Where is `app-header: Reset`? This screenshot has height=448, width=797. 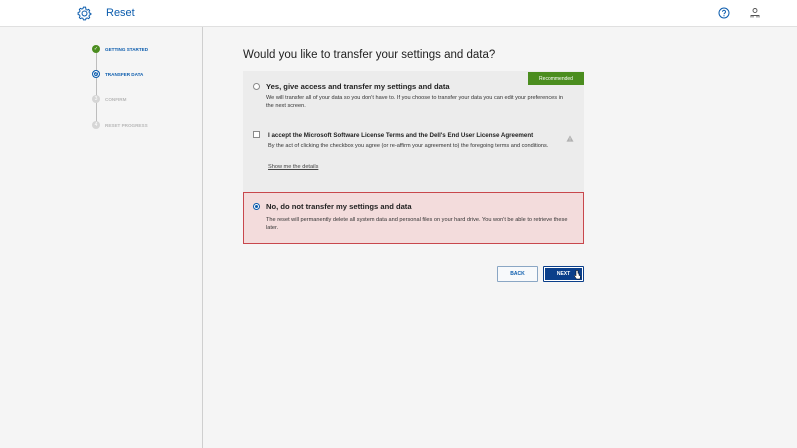
app-header: Reset is located at coordinates (398, 13).